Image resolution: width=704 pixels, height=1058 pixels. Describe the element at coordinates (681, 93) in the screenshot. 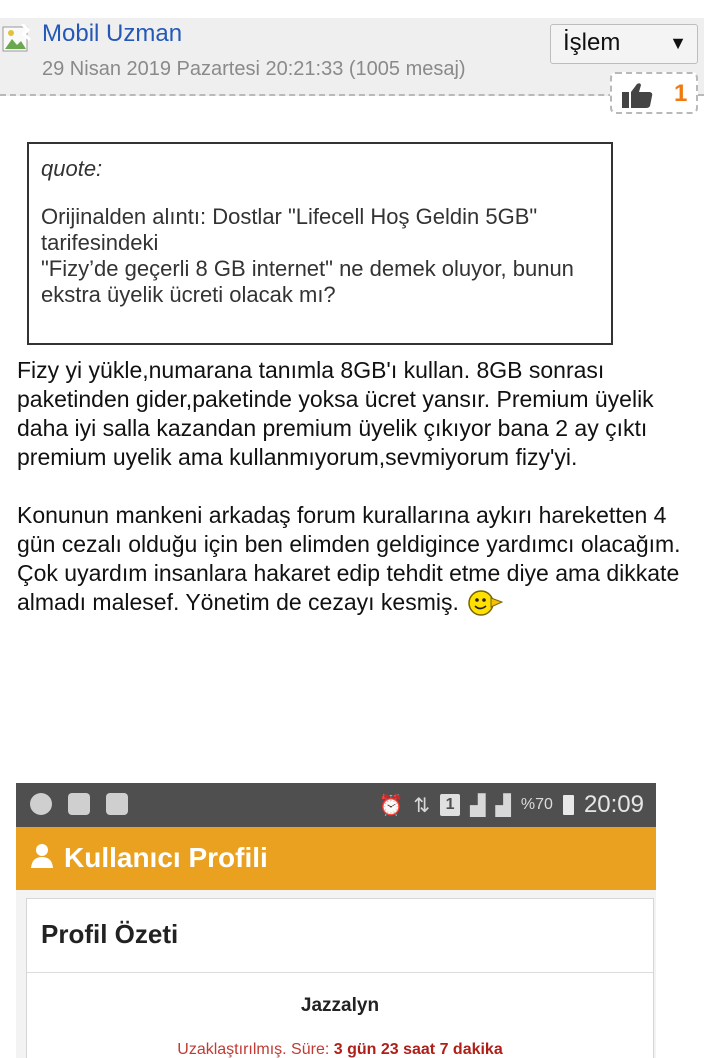

I see `like-count: 1` at that location.